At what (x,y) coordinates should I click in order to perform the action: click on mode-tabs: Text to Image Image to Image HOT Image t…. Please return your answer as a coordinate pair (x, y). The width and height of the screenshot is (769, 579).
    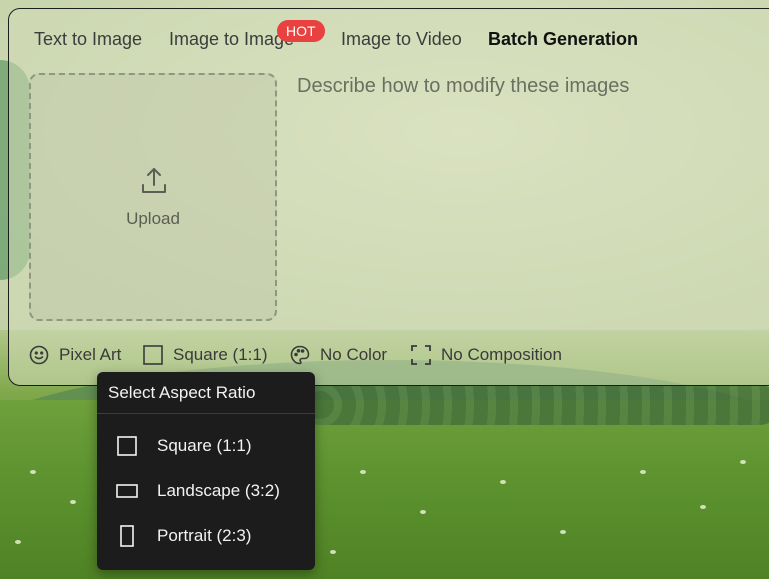
    Looking at the image, I should click on (389, 37).